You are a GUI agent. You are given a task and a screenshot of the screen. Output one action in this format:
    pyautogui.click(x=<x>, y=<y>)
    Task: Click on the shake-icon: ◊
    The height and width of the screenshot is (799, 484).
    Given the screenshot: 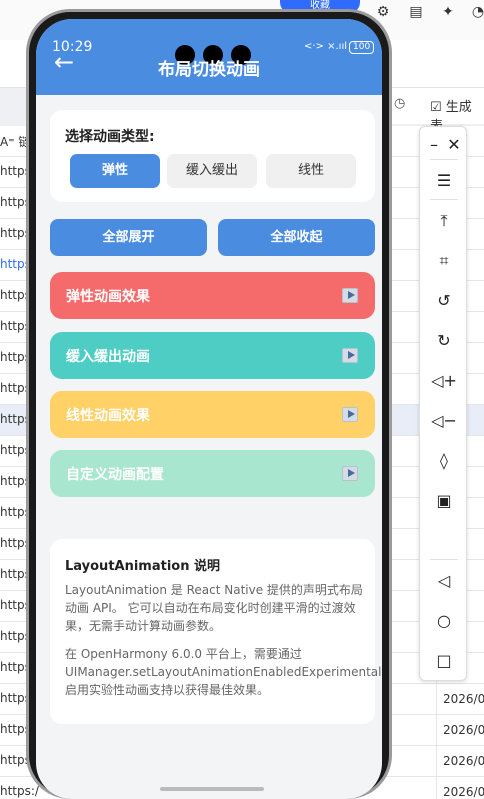 What is the action you would take?
    pyautogui.click(x=444, y=460)
    